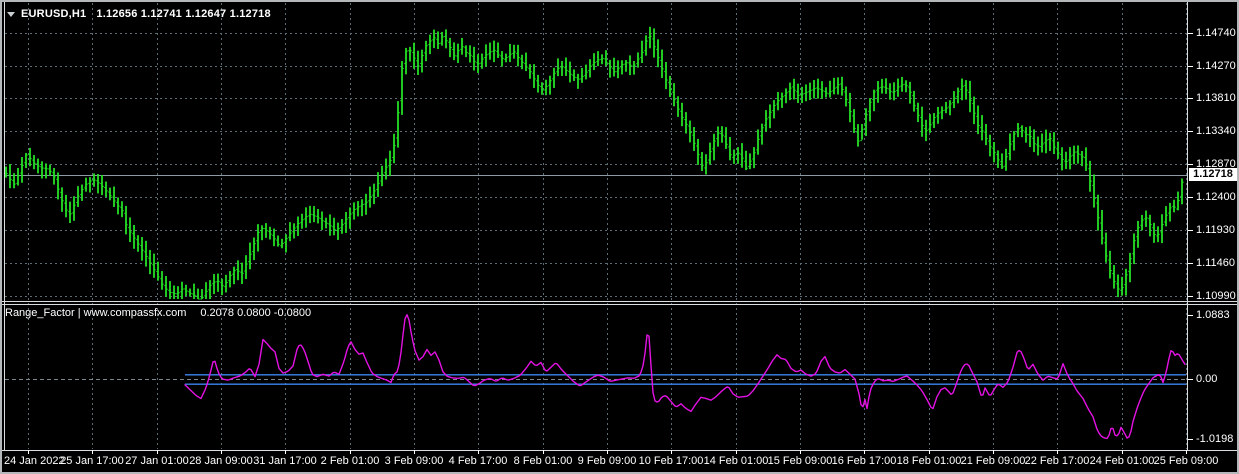 The image size is (1239, 474). I want to click on time-axis-label: 4 Feb 17:00, so click(478, 461).